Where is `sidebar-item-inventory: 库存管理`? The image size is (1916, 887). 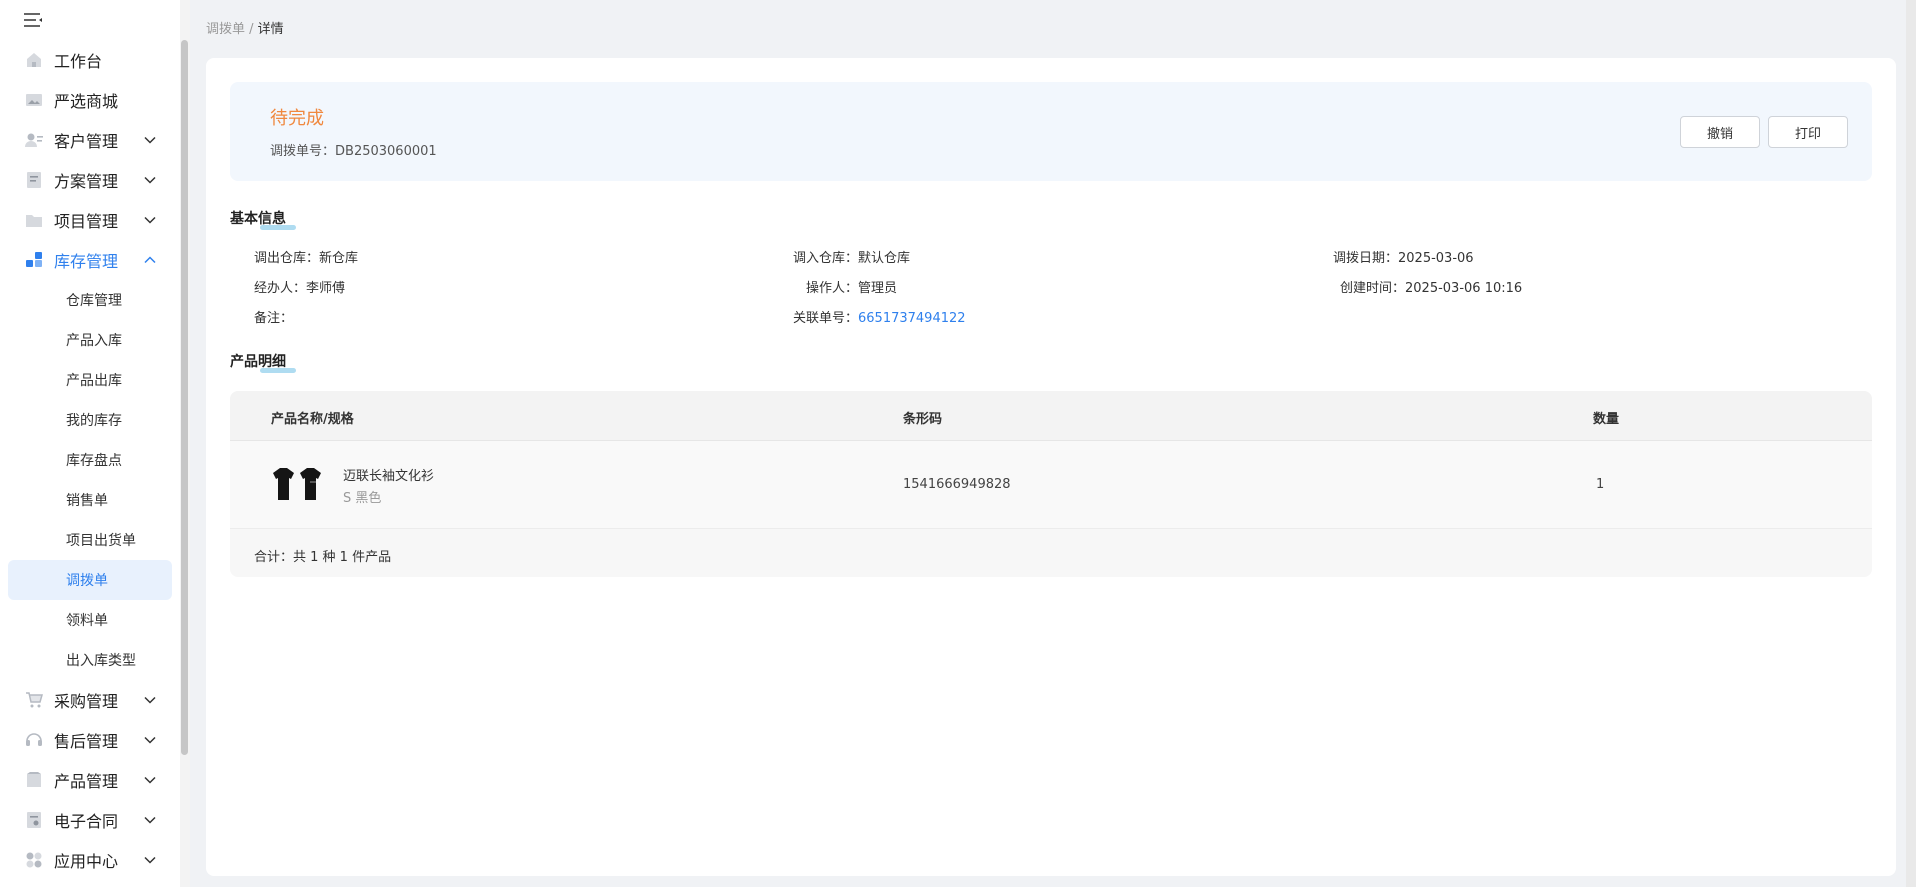 sidebar-item-inventory: 库存管理 is located at coordinates (90, 260).